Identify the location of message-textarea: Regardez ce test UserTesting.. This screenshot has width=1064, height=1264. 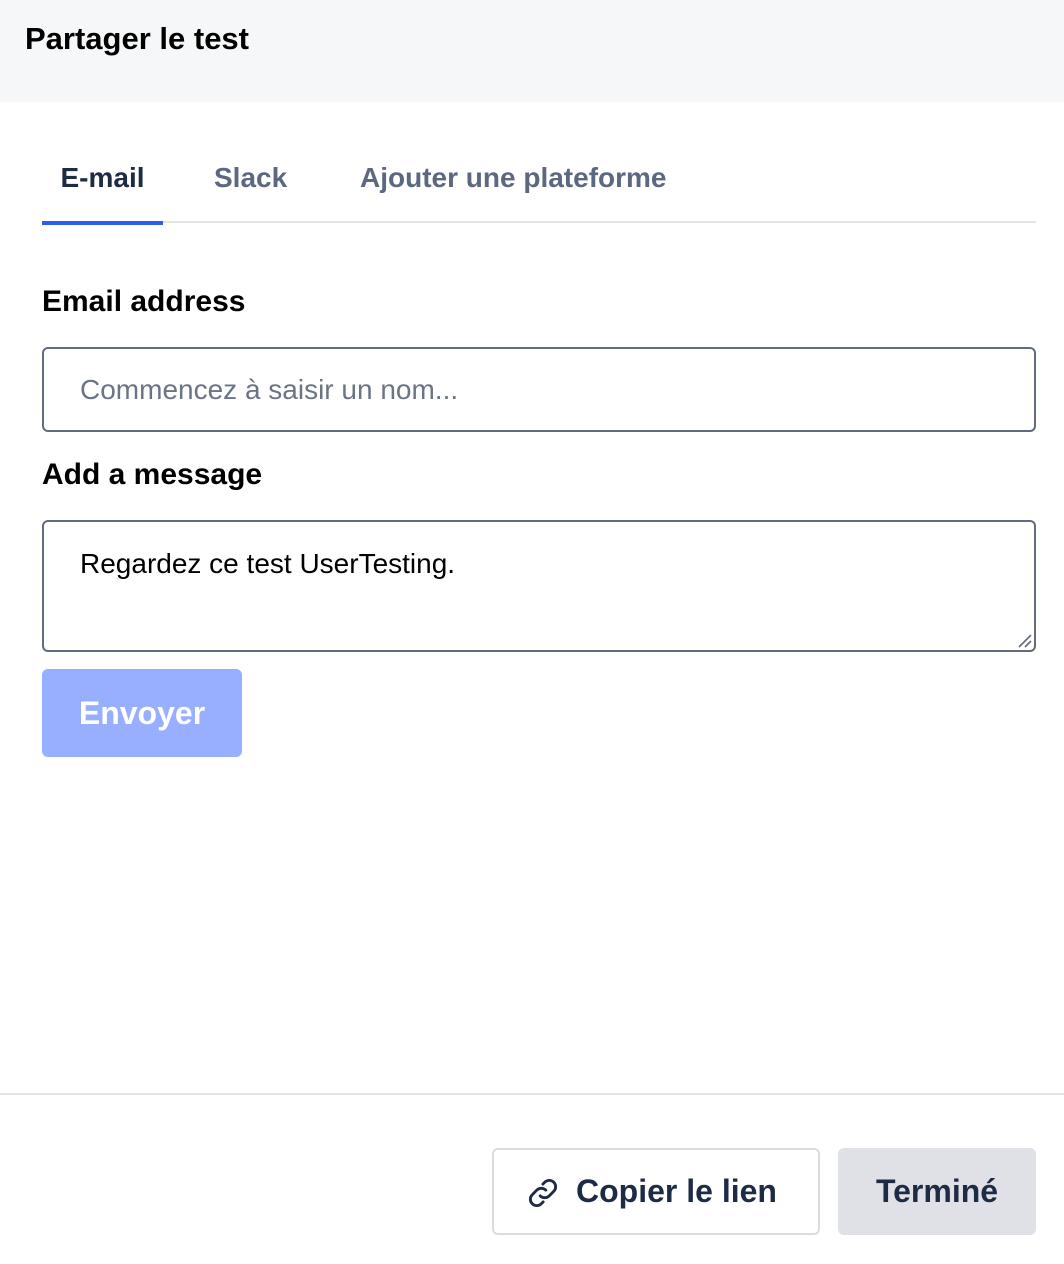
(539, 586).